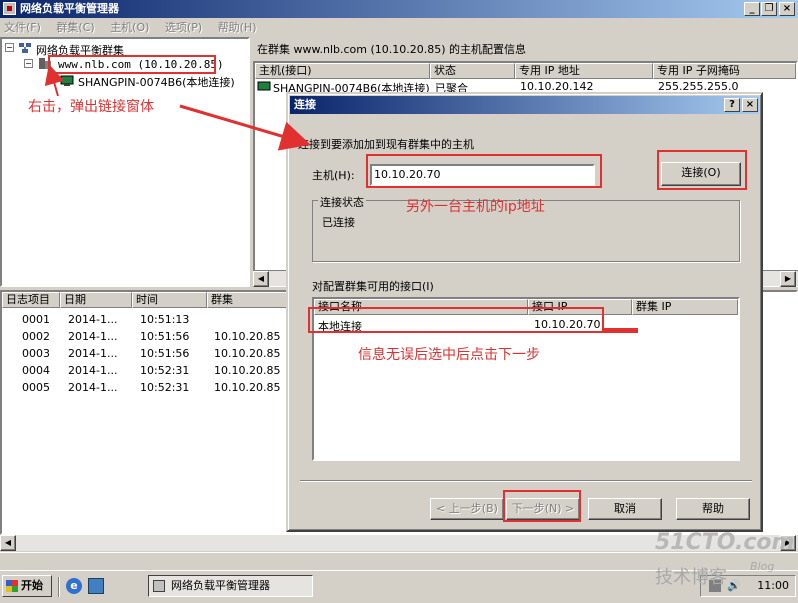 Image resolution: width=798 pixels, height=603 pixels. Describe the element at coordinates (245, 127) in the screenshot. I see `arrow-to-dialog` at that location.